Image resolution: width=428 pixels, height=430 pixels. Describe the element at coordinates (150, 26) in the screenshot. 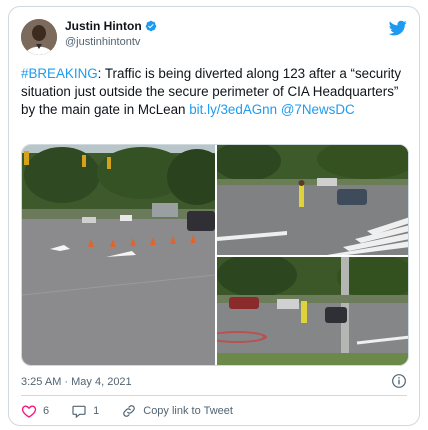

I see `verified-badge-icon` at that location.